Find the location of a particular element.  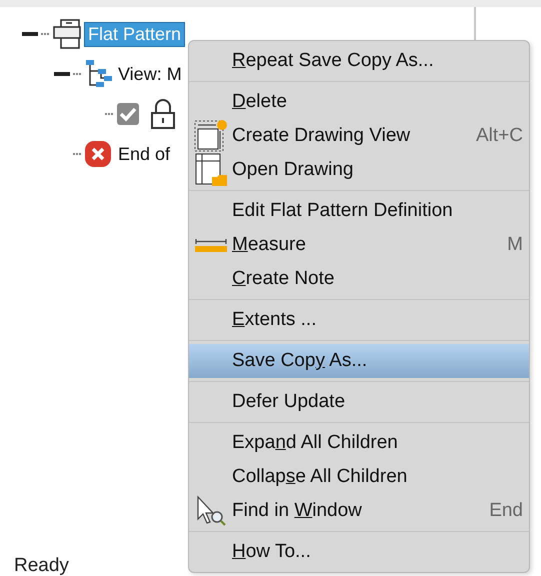

open-drawing-icon is located at coordinates (211, 170).